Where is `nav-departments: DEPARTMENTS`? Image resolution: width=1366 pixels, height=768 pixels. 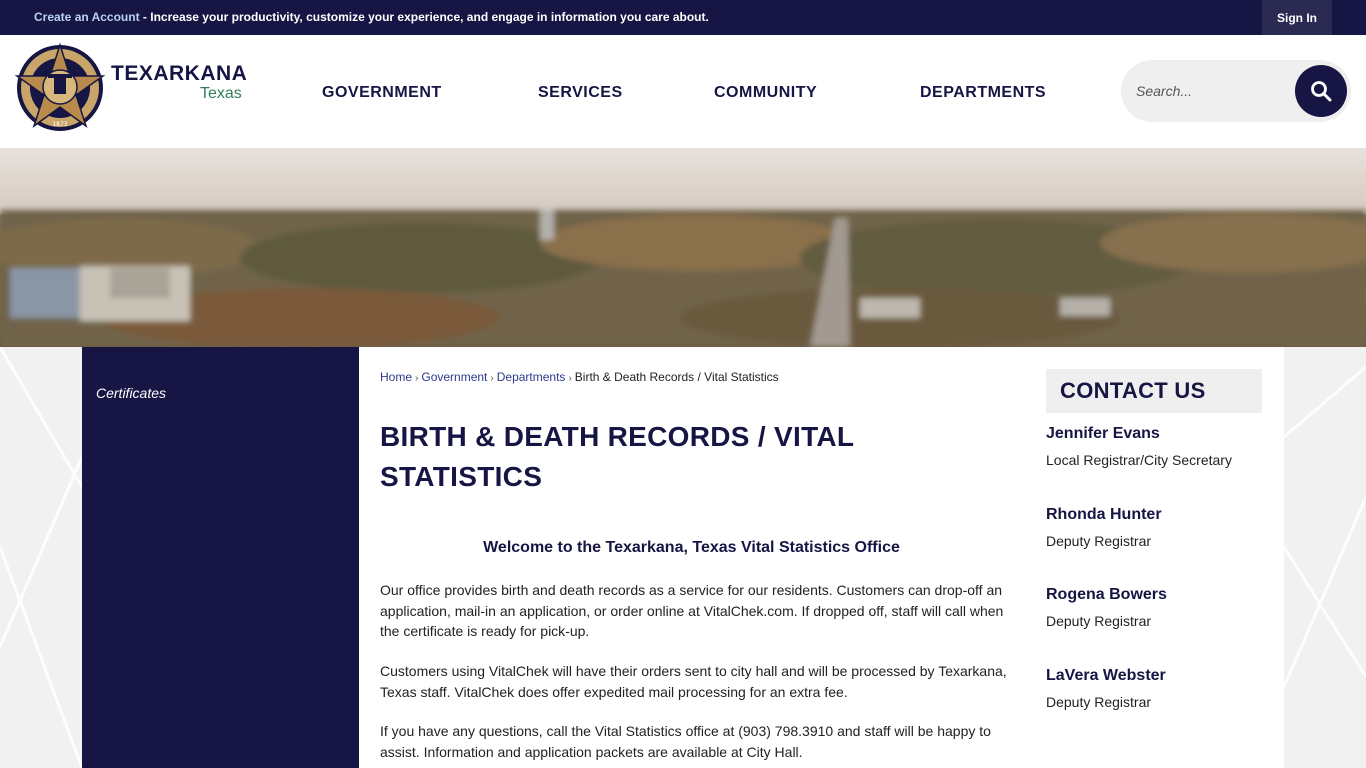
nav-departments: DEPARTMENTS is located at coordinates (983, 93).